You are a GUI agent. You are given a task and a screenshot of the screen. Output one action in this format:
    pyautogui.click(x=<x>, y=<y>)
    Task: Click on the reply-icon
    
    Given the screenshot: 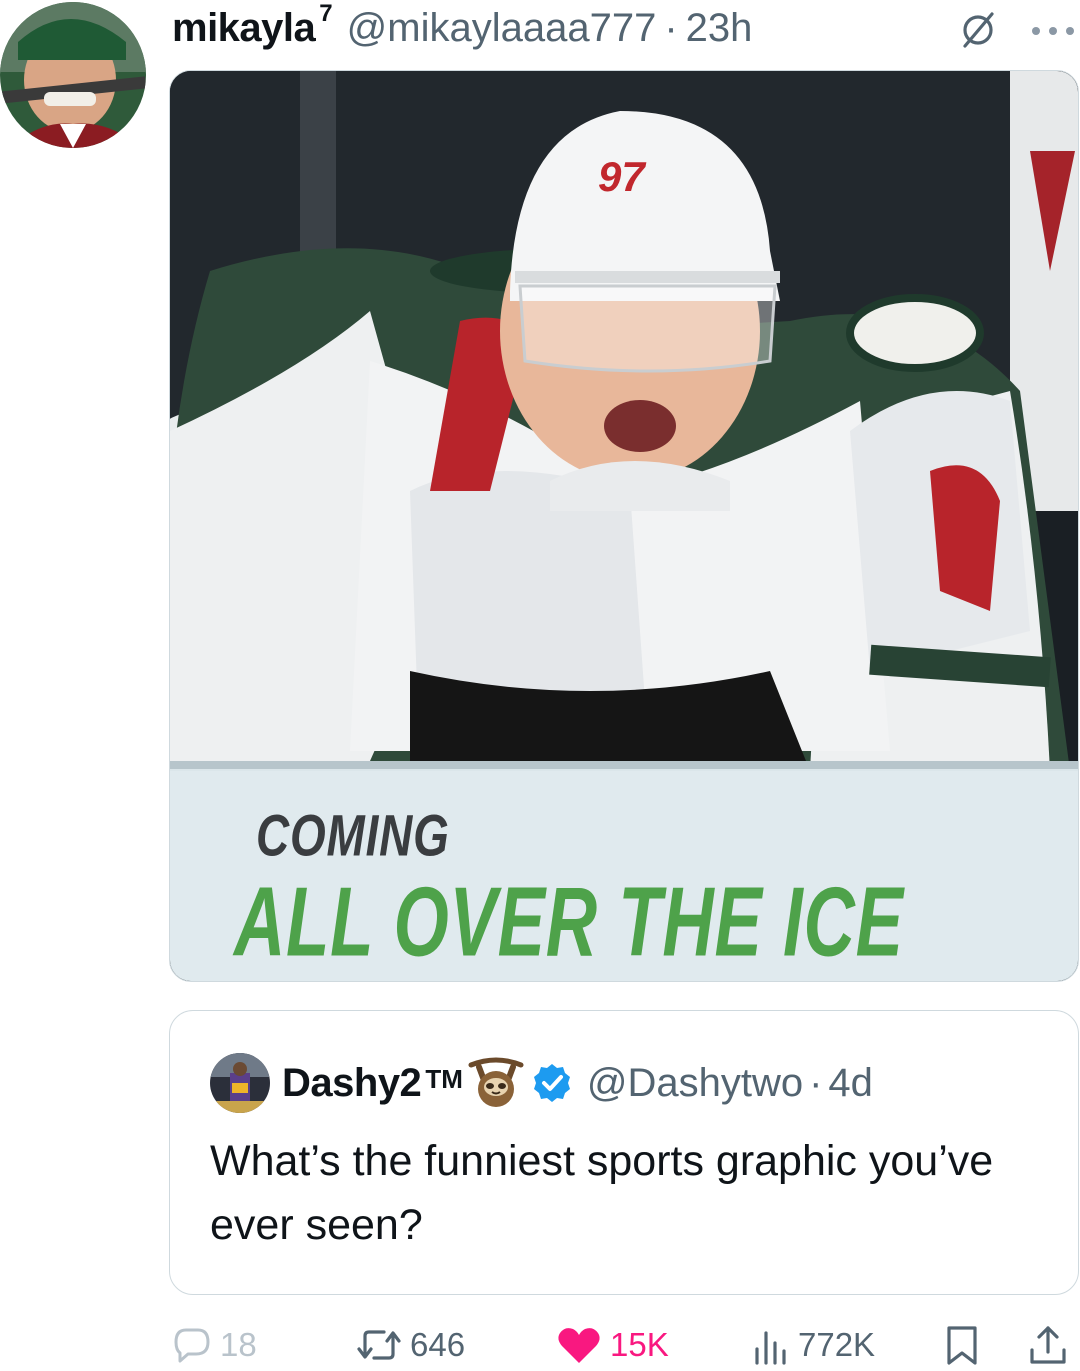 What is the action you would take?
    pyautogui.click(x=192, y=1345)
    